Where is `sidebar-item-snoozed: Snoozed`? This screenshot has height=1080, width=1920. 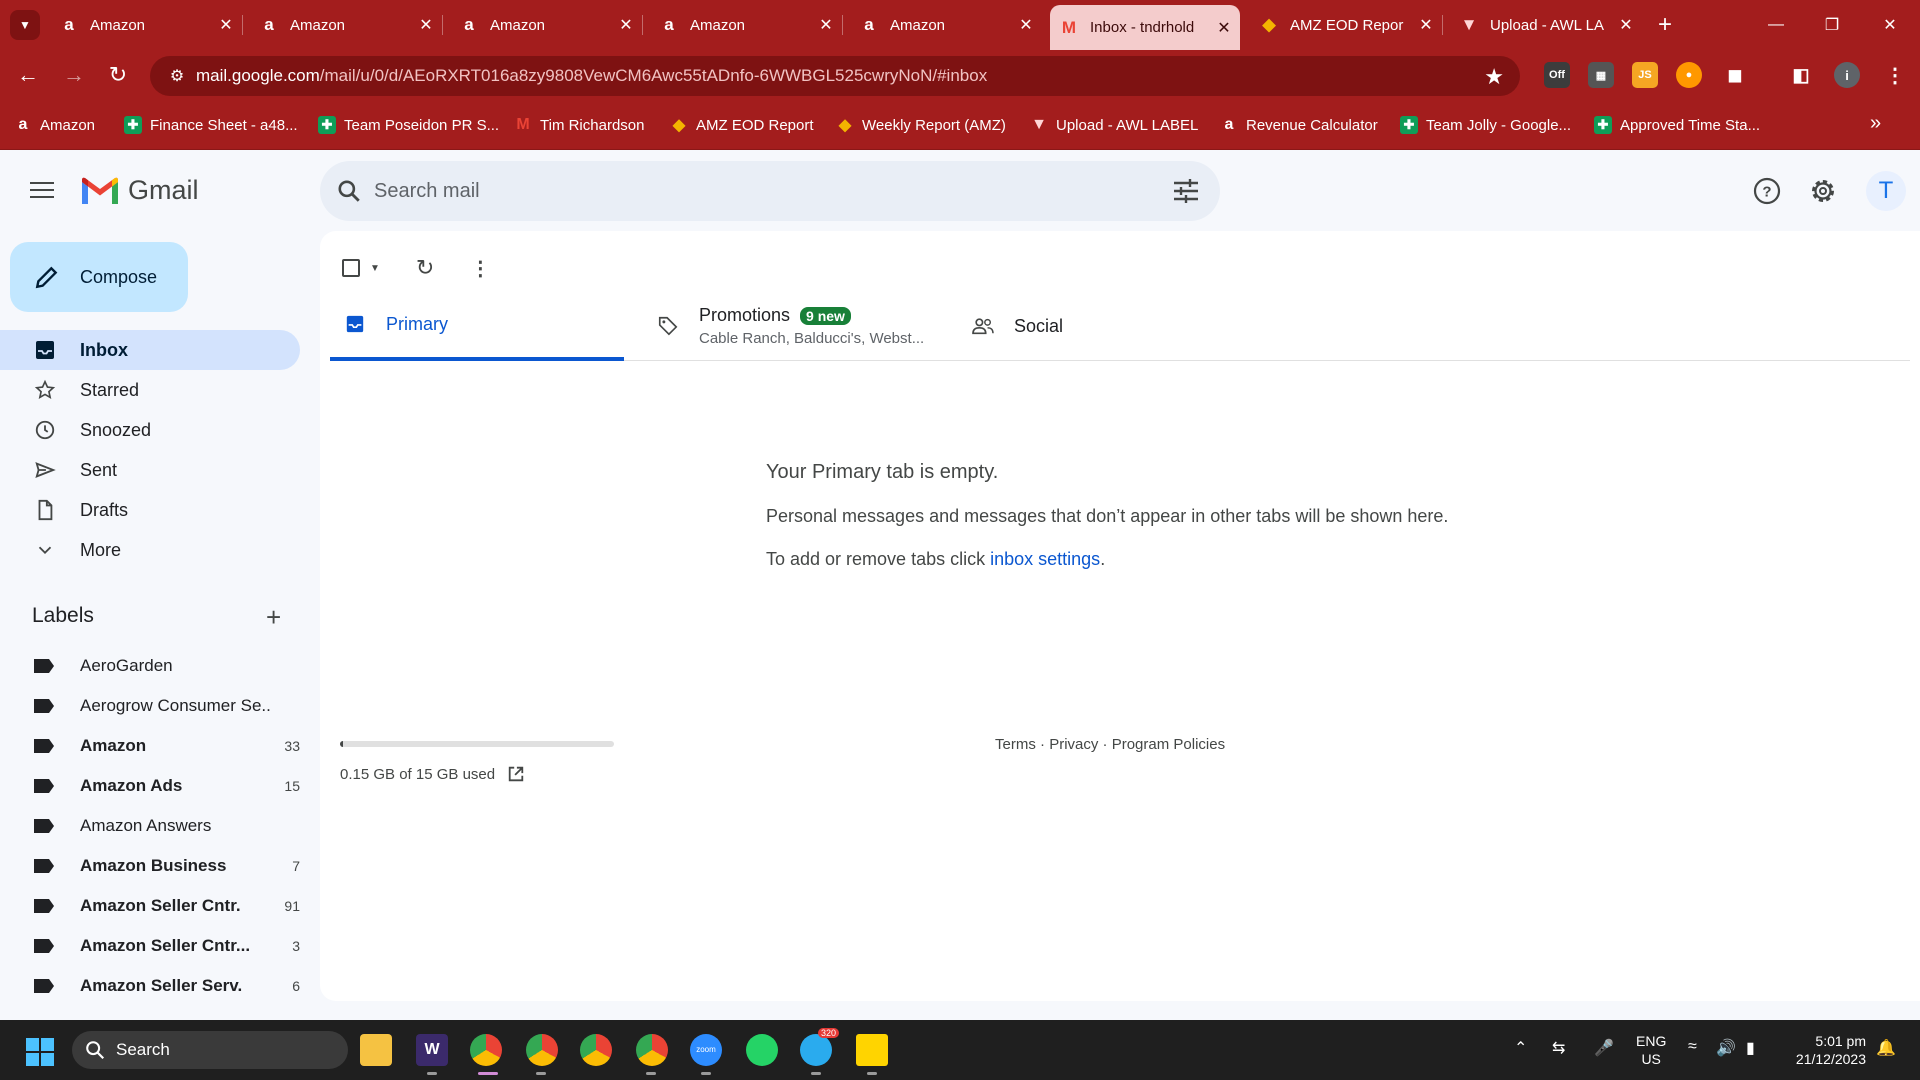
sidebar-item-snoozed: Snoozed is located at coordinates (150, 430).